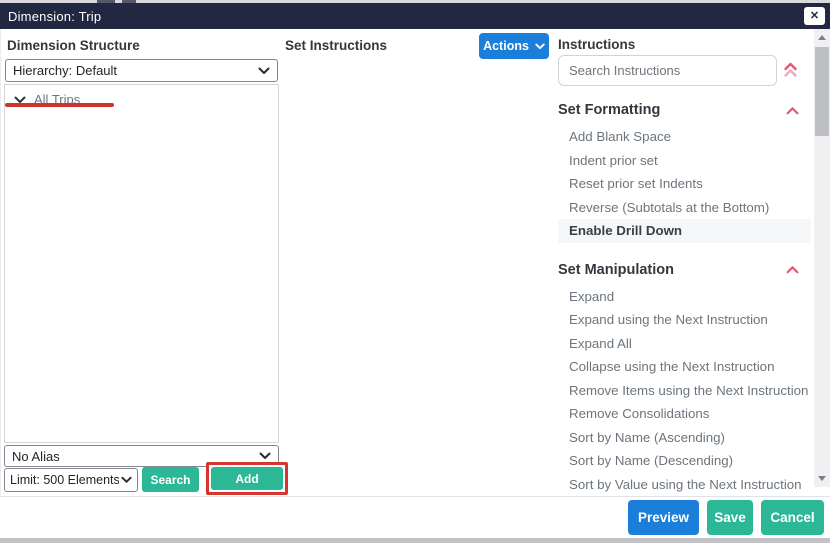 This screenshot has height=543, width=830. Describe the element at coordinates (822, 91) in the screenshot. I see `scrollbar-thumb` at that location.